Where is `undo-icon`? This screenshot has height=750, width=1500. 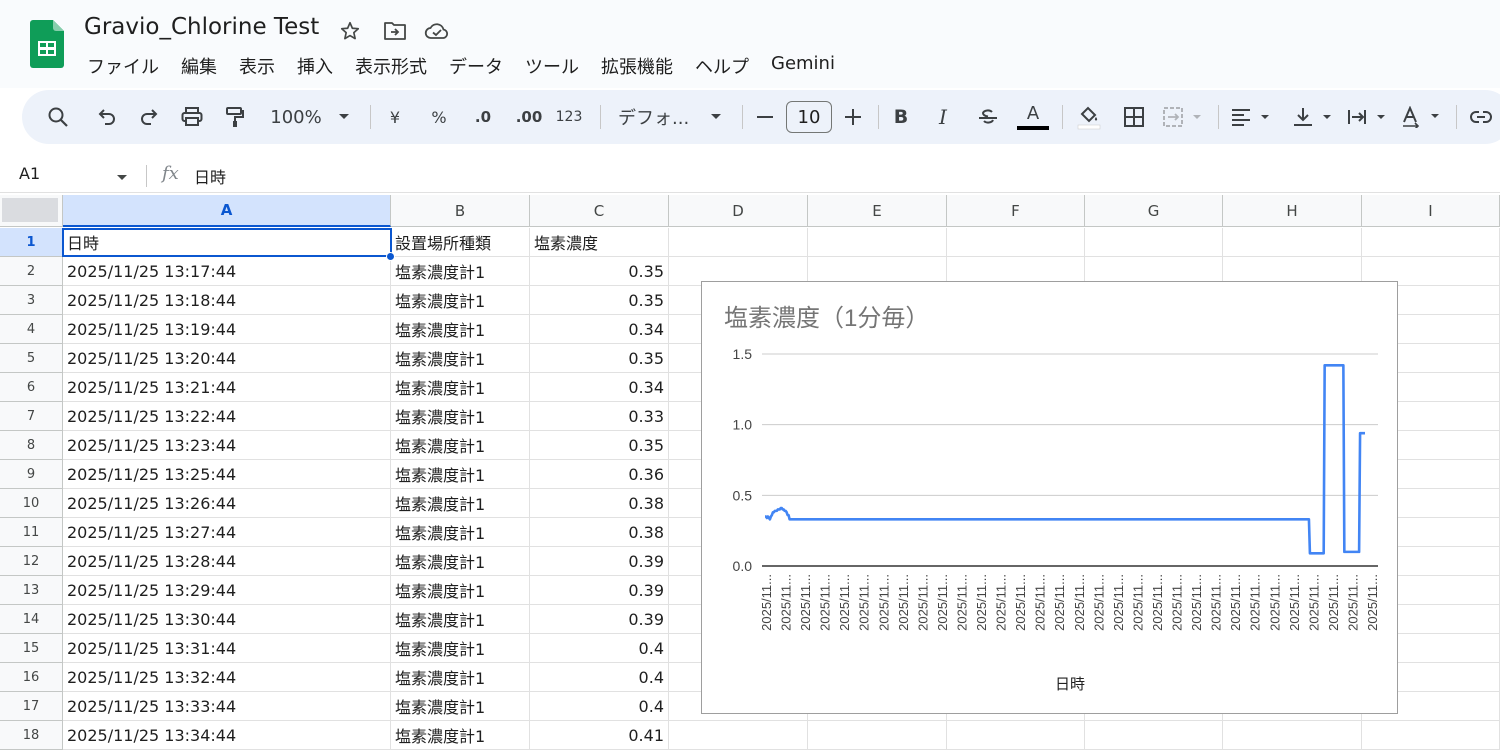
undo-icon is located at coordinates (106, 117).